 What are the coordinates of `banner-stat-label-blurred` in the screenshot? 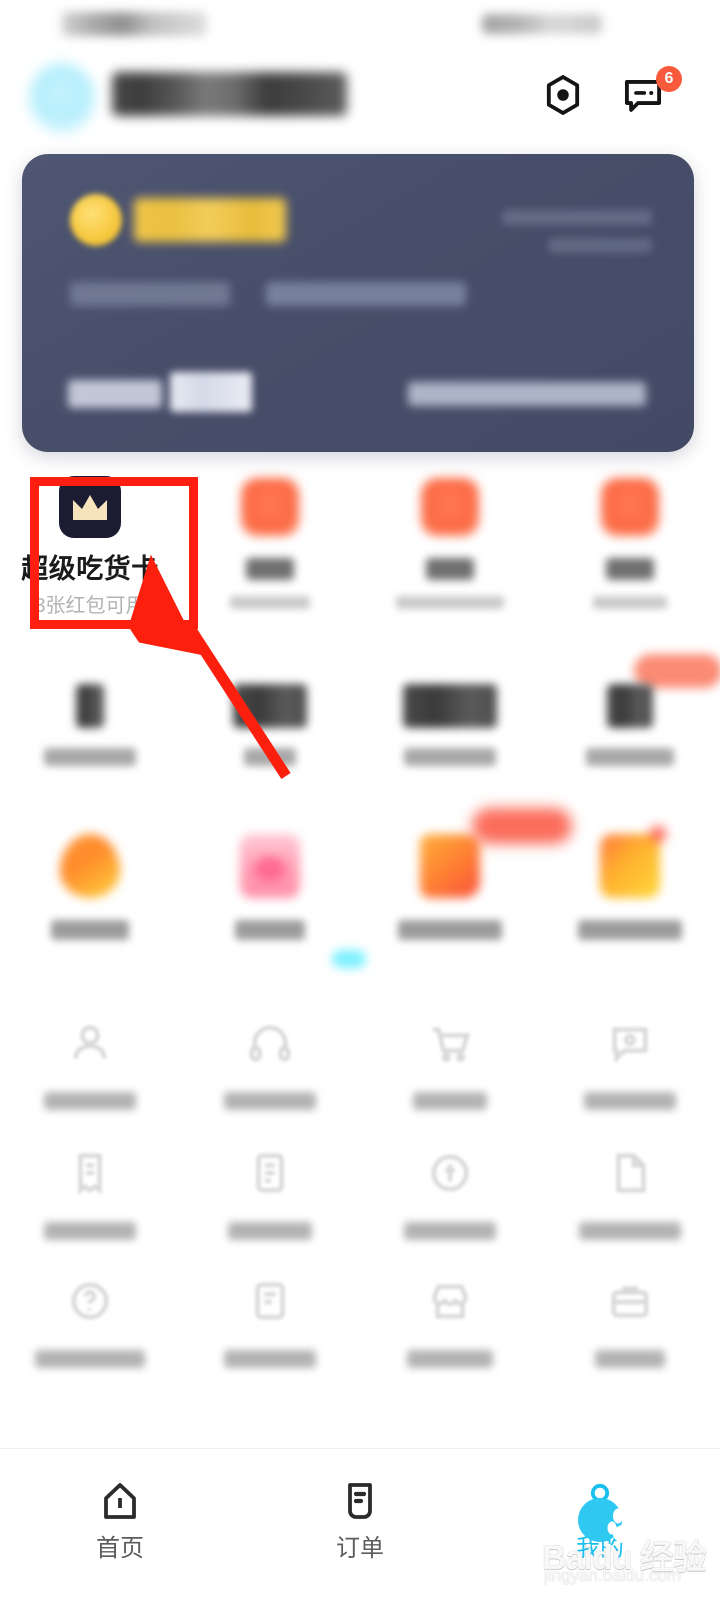 It's located at (115, 394).